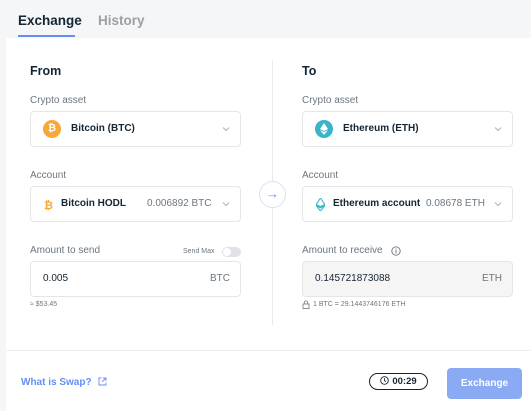  I want to click on amount-receive-field: 0.145721873088 ETH, so click(407, 279).